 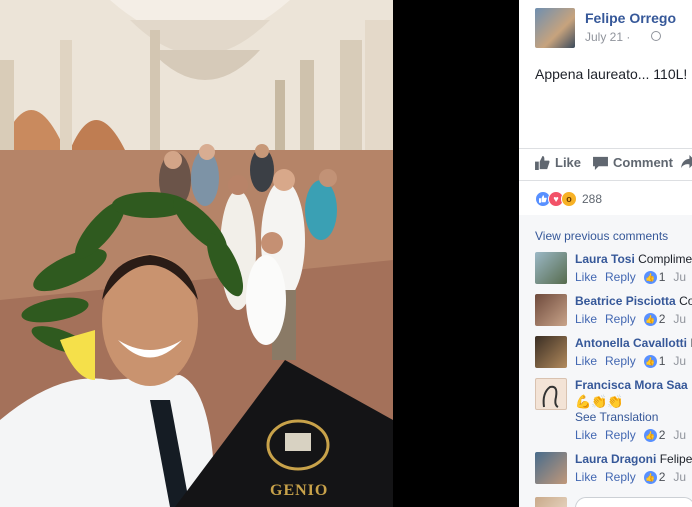 What do you see at coordinates (631, 385) in the screenshot?
I see `comment-author: Francisca Mora Saa` at bounding box center [631, 385].